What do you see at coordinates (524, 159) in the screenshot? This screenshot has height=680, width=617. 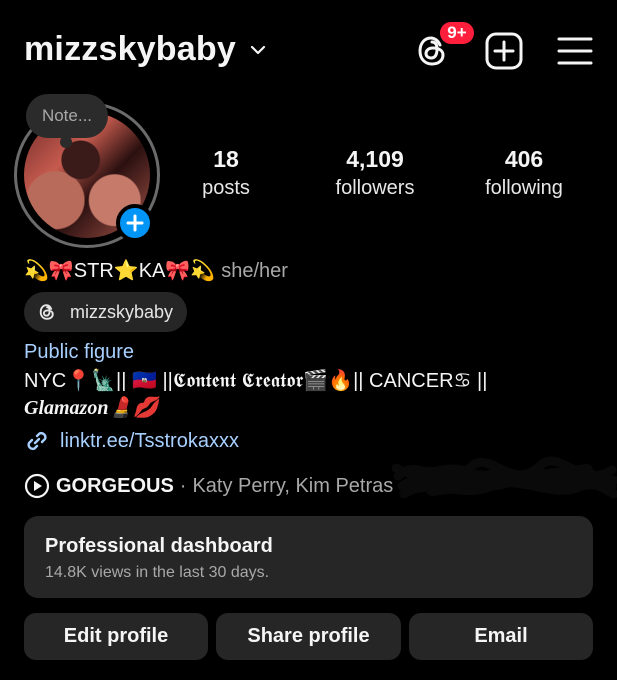 I see `stat-following-value: 406` at bounding box center [524, 159].